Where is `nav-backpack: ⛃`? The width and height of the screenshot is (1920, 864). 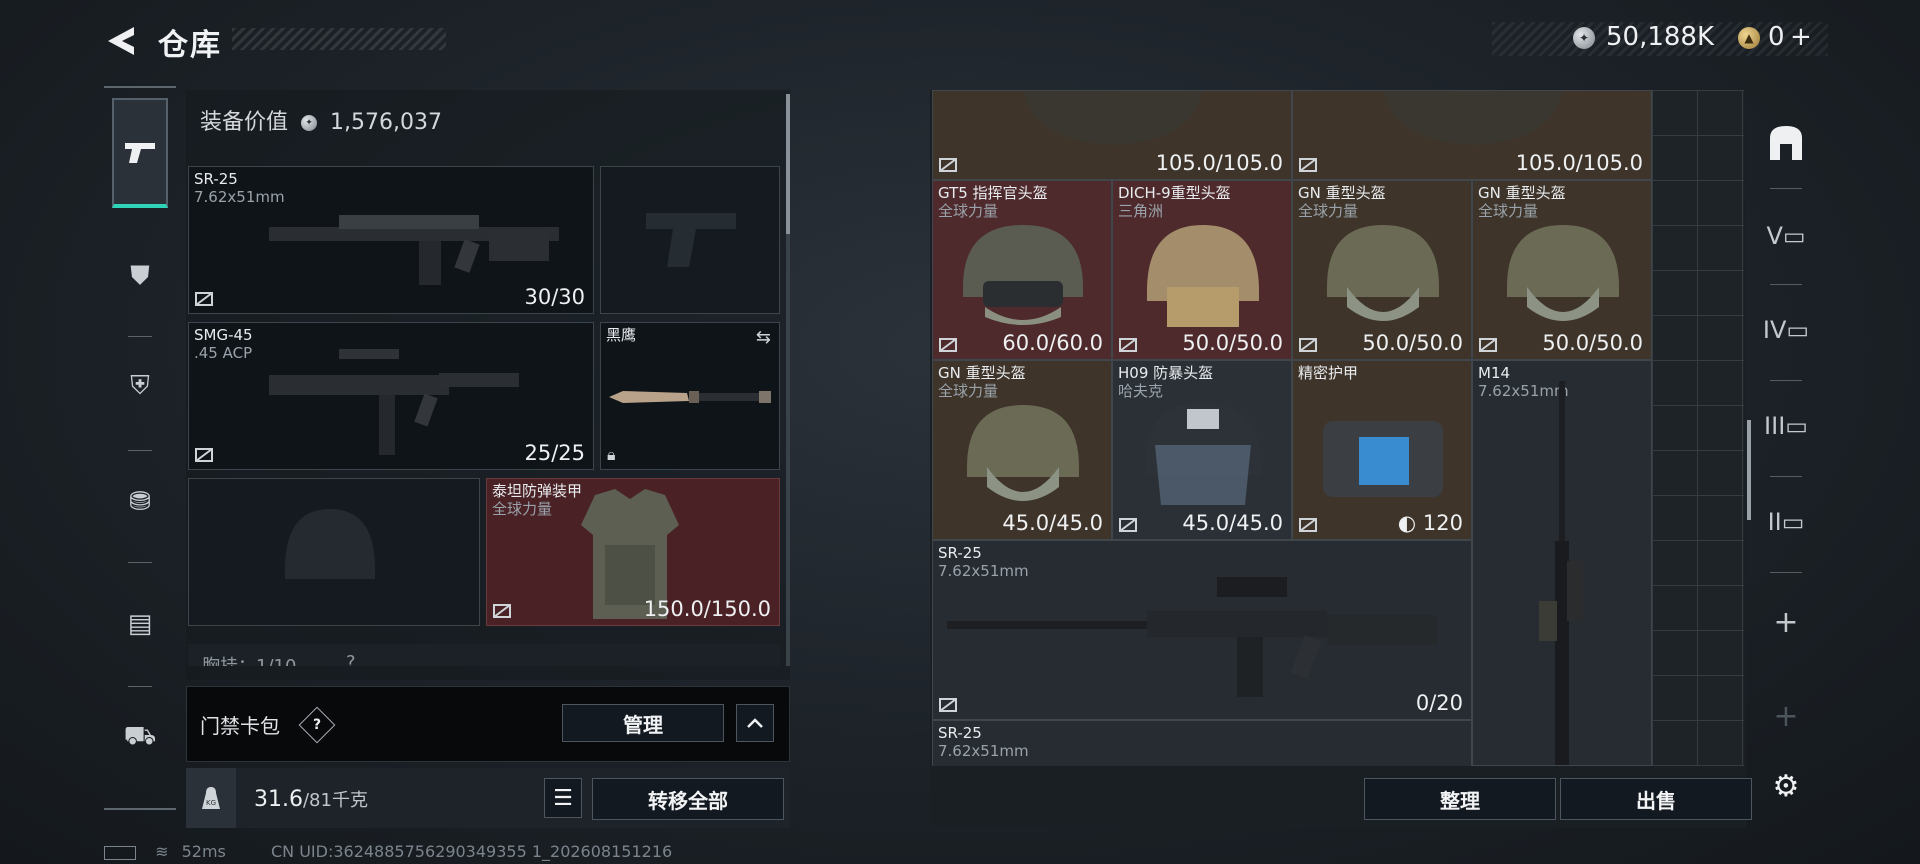
nav-backpack: ⛃ is located at coordinates (140, 502).